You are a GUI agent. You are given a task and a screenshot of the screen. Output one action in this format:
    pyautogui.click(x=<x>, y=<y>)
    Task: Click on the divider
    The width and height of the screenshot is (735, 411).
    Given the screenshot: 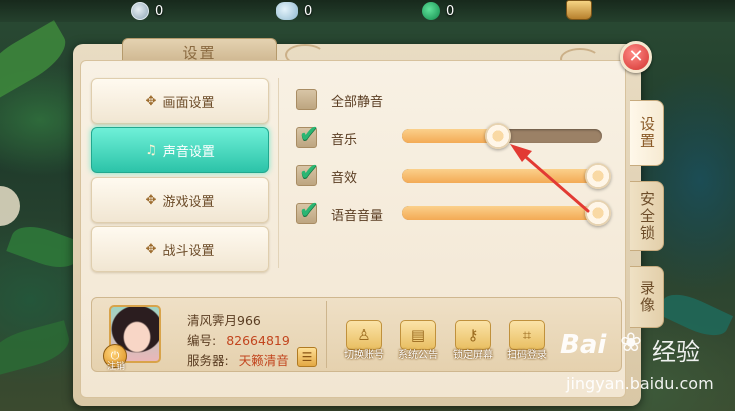 What is the action you would take?
    pyautogui.click(x=326, y=334)
    